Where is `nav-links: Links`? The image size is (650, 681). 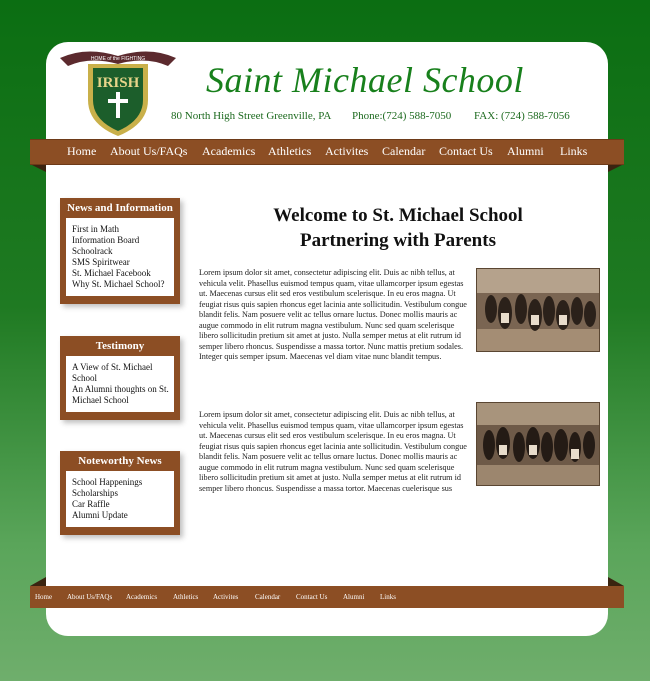 nav-links: Links is located at coordinates (573, 151).